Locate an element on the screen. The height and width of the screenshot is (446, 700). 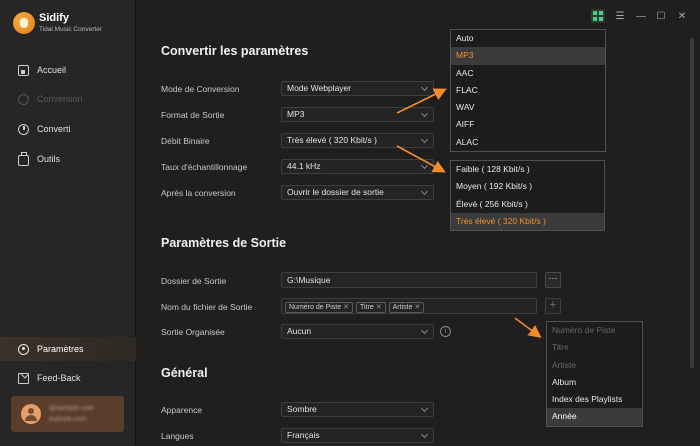
arrow-to-organized-dropdown is located at coordinates (528, 327).